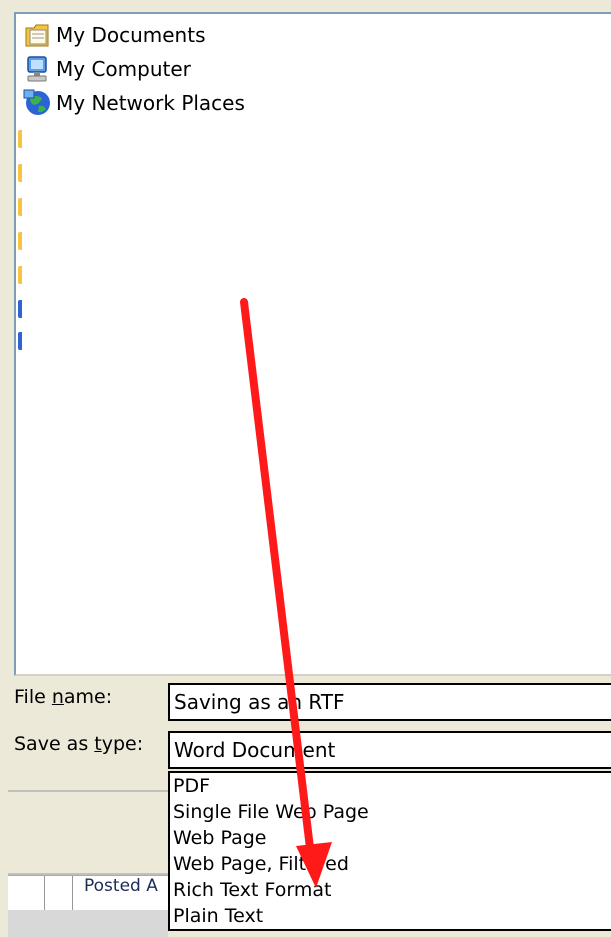 The image size is (611, 937). Describe the element at coordinates (131, 35) in the screenshot. I see `place-label: My Documents` at that location.